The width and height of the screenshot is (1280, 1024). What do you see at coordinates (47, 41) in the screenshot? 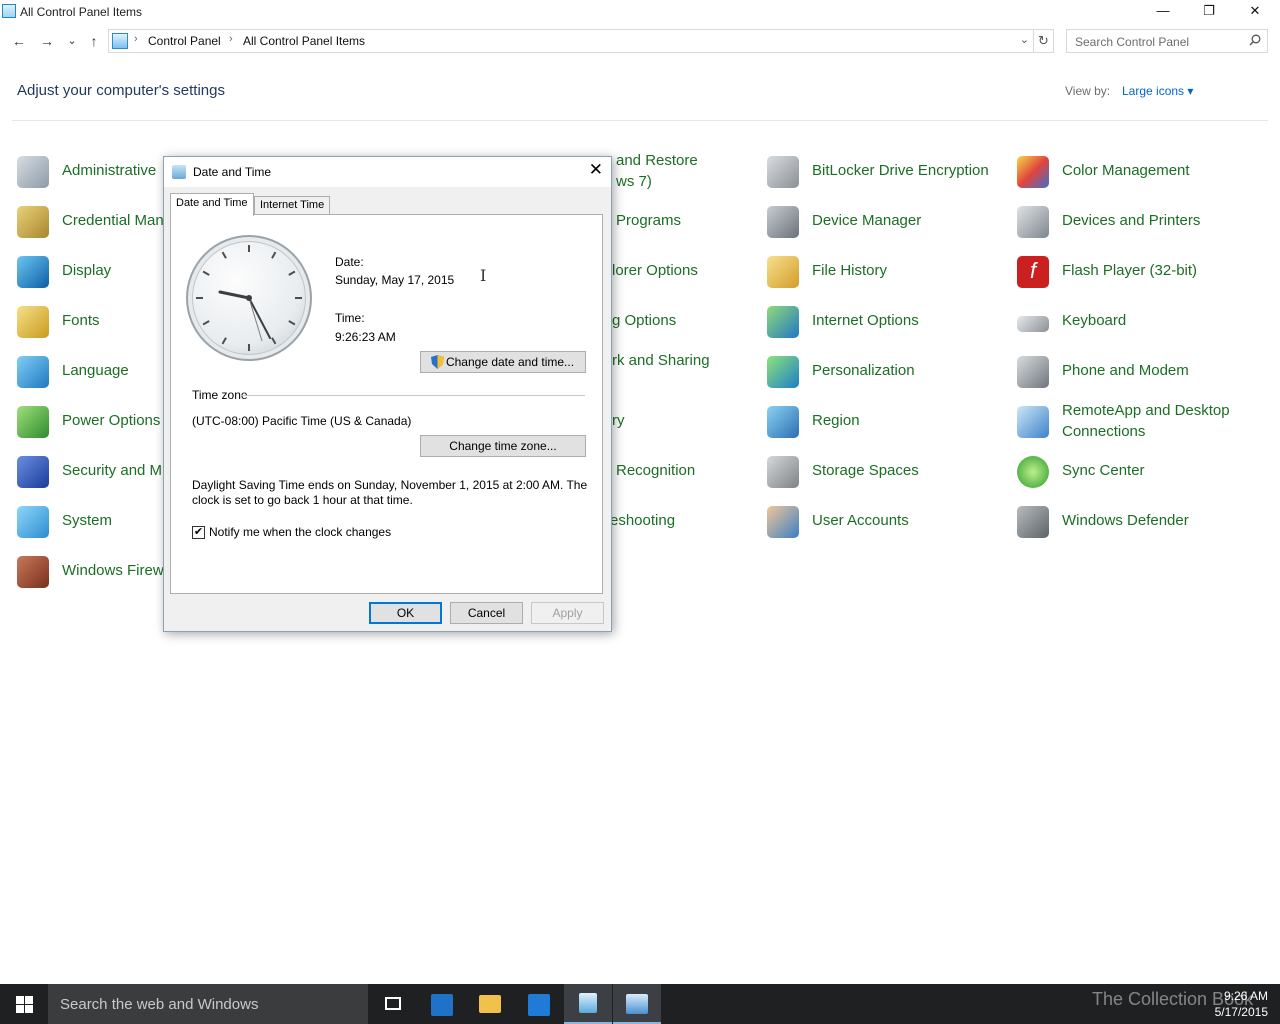
I see `forward-button: →` at bounding box center [47, 41].